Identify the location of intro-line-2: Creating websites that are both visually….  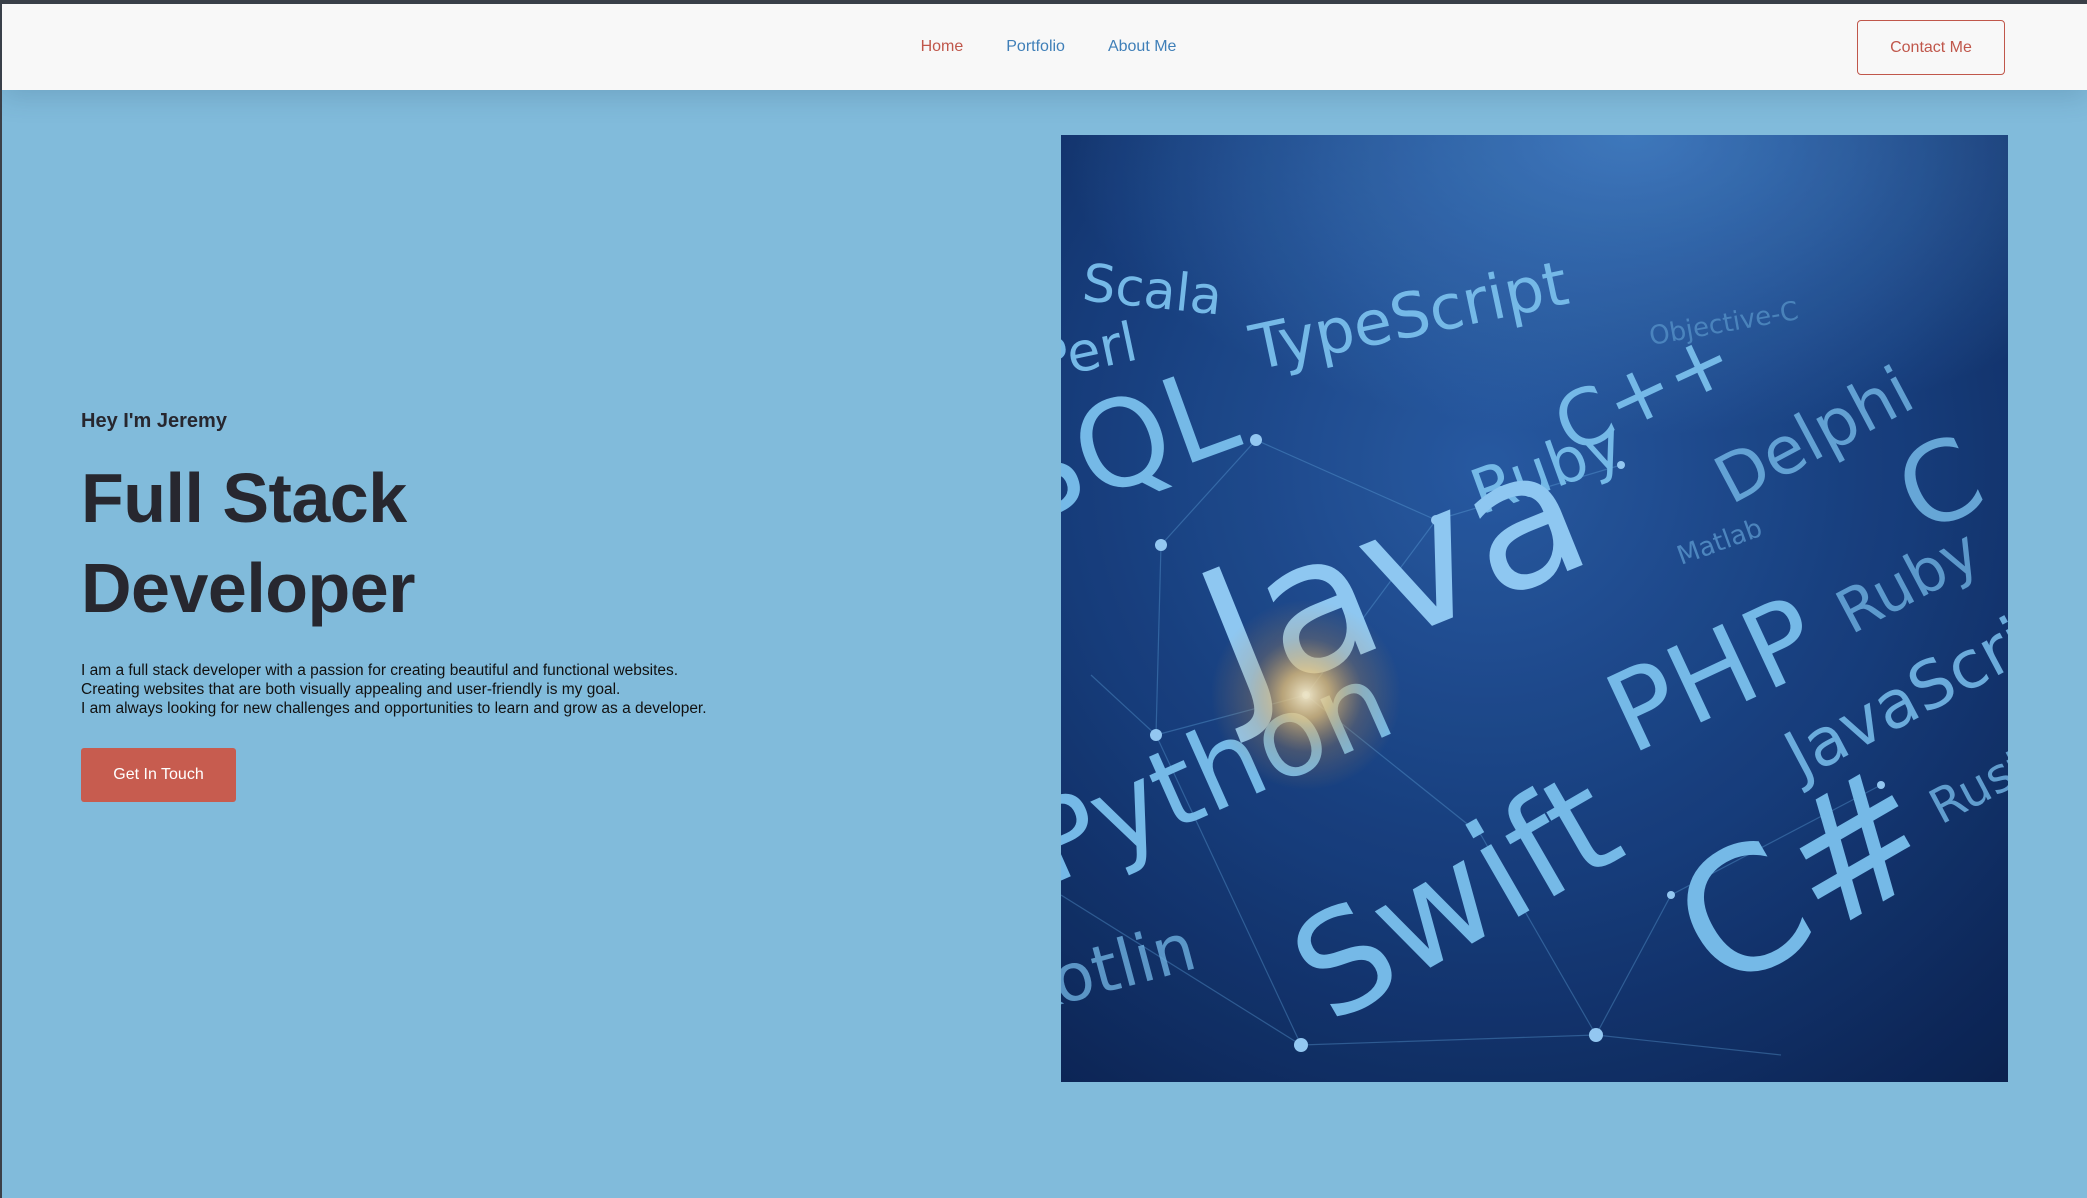
(351, 689).